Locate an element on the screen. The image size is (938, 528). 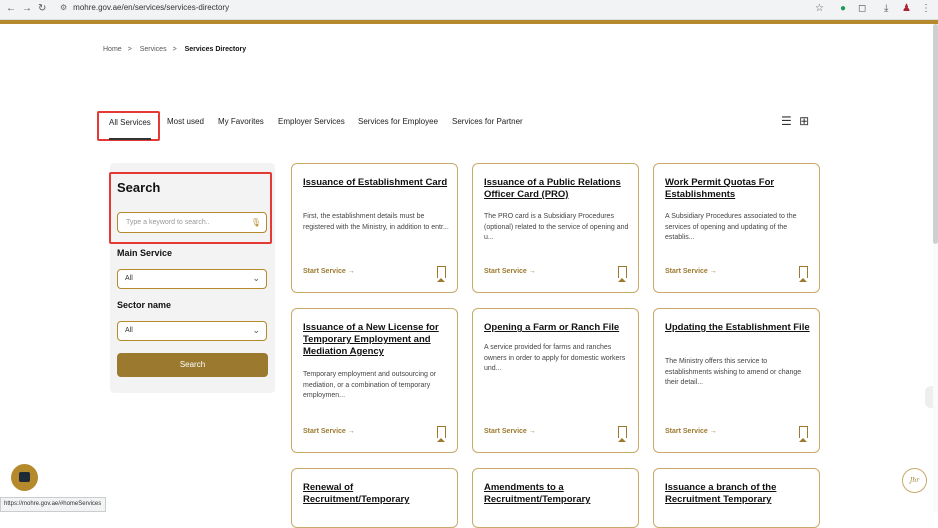
chat-icon is located at coordinates (24, 477).